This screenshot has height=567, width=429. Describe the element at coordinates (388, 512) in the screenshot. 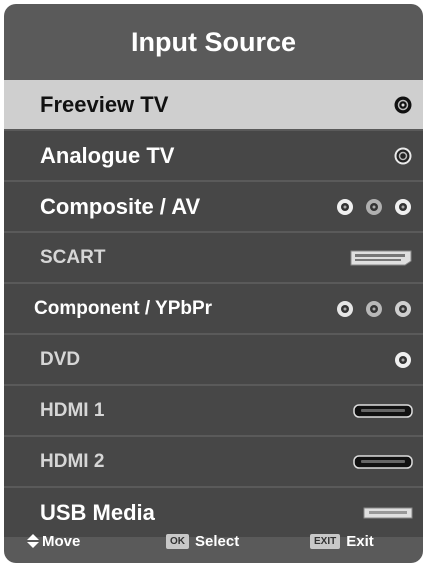

I see `usb-connector-icon` at that location.